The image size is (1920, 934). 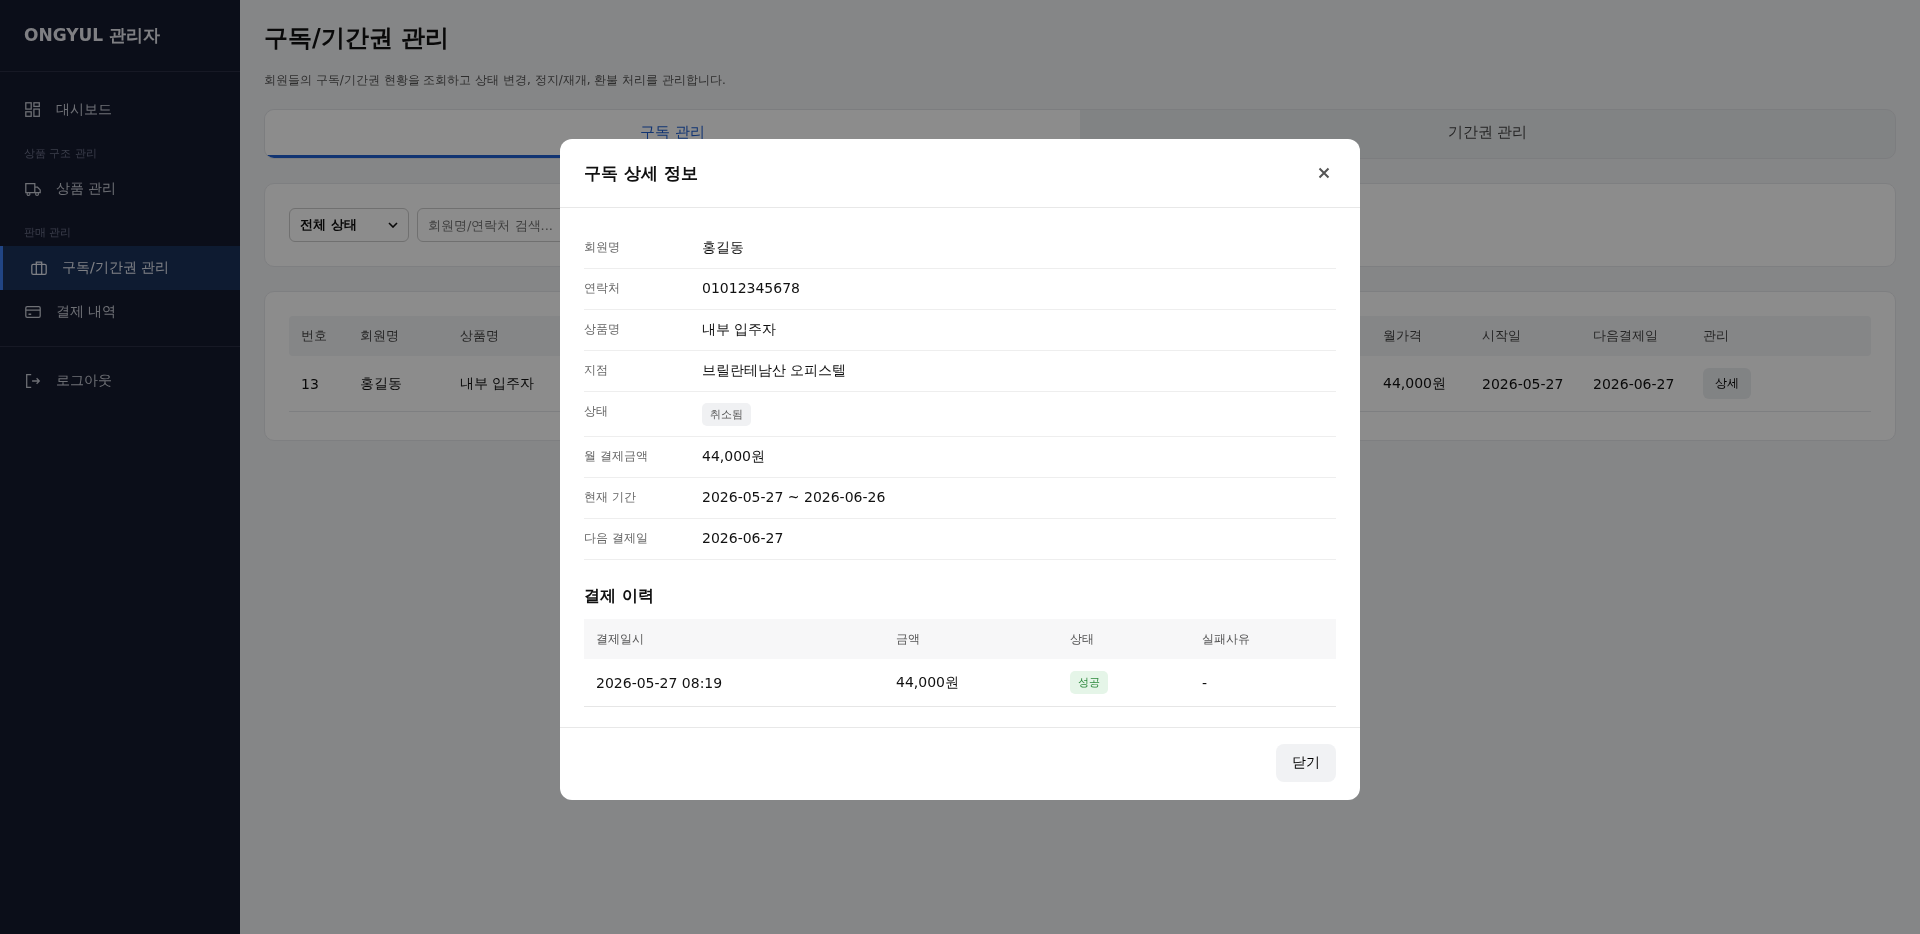 What do you see at coordinates (314, 336) in the screenshot?
I see `column-header: 번호` at bounding box center [314, 336].